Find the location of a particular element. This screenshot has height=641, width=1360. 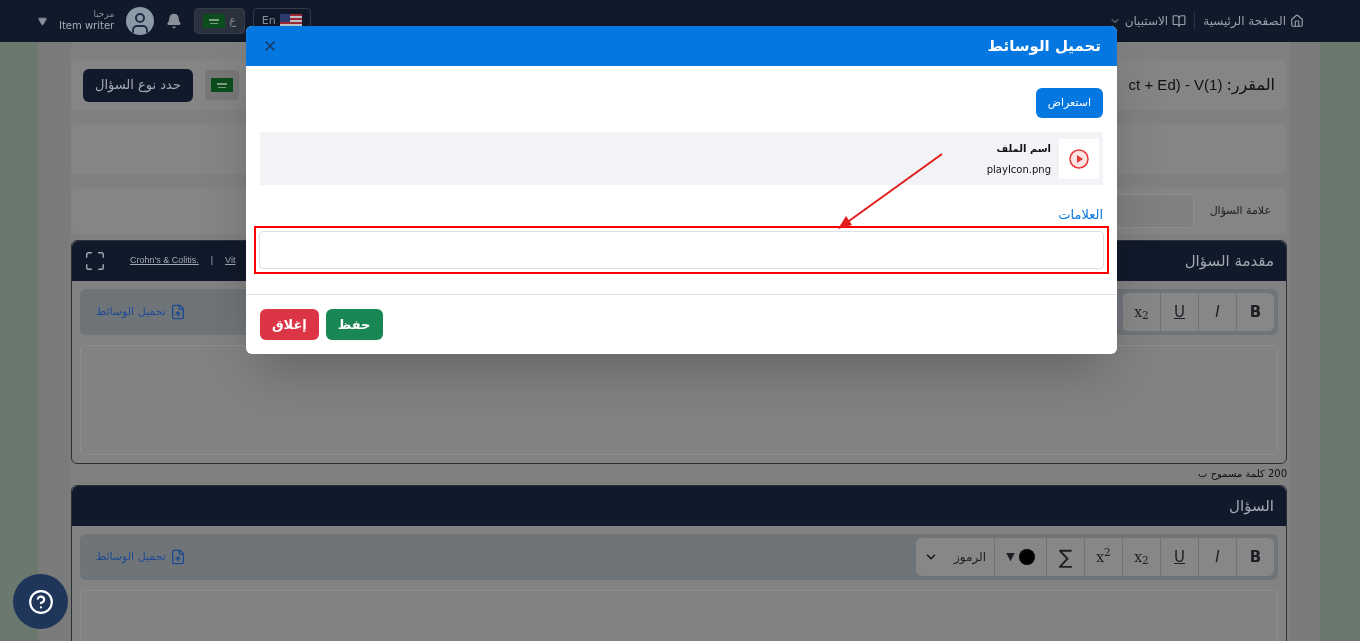

home-icon is located at coordinates (1297, 21).